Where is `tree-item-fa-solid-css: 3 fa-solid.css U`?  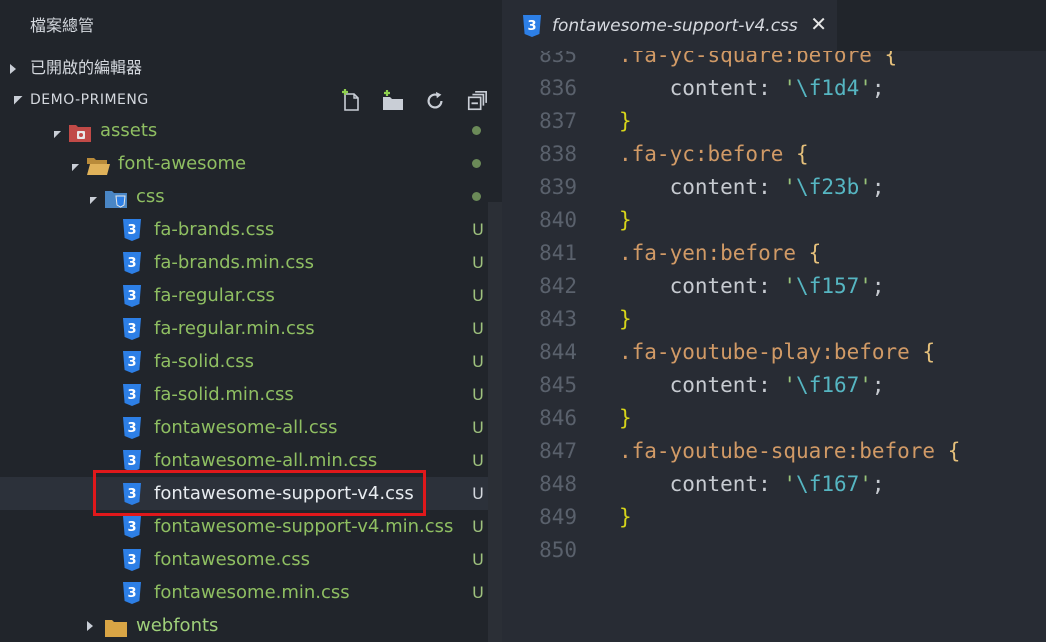
tree-item-fa-solid-css: 3 fa-solid.css U is located at coordinates (251, 361).